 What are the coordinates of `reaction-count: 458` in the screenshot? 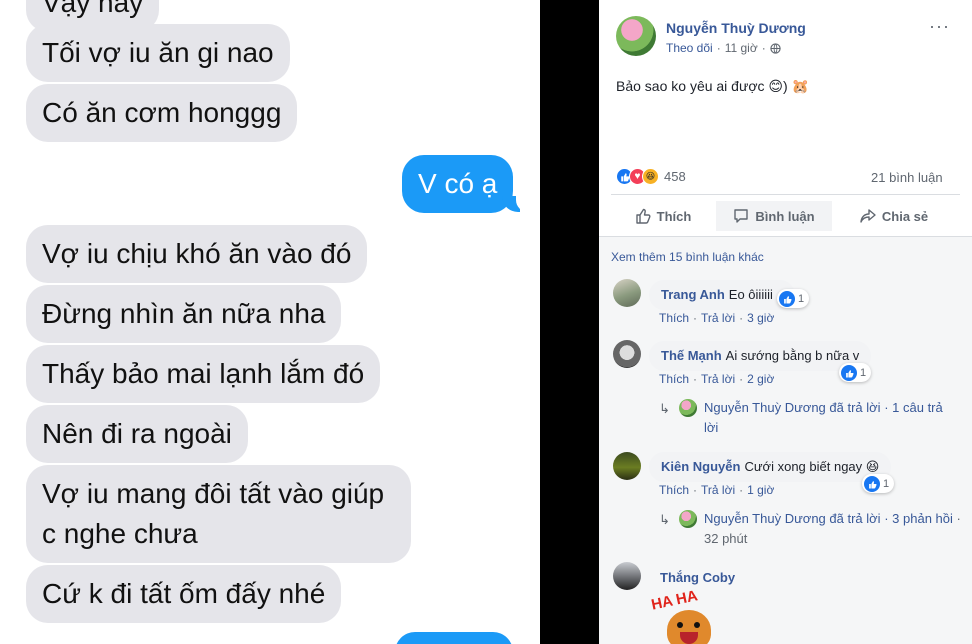 It's located at (675, 176).